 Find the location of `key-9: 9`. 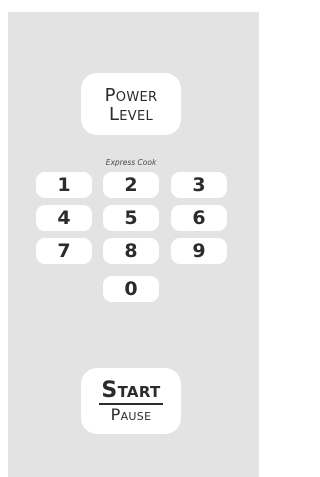

key-9: 9 is located at coordinates (199, 251).